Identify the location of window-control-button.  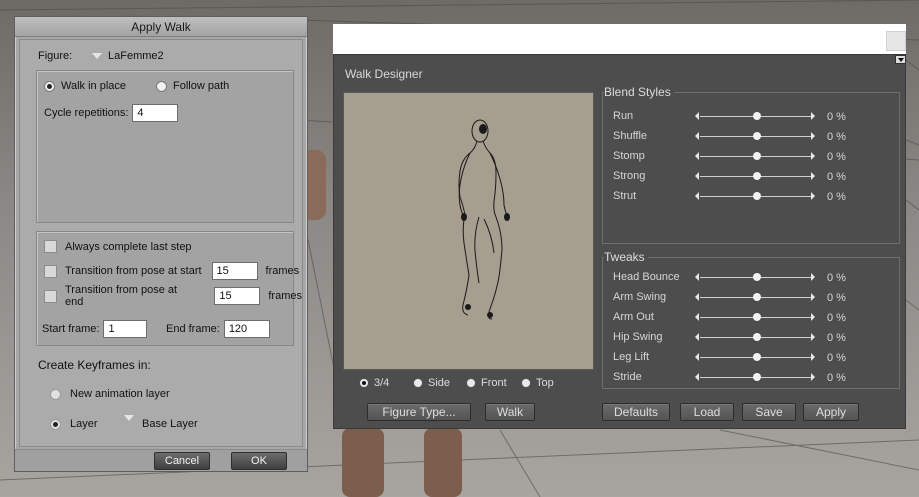
(896, 41).